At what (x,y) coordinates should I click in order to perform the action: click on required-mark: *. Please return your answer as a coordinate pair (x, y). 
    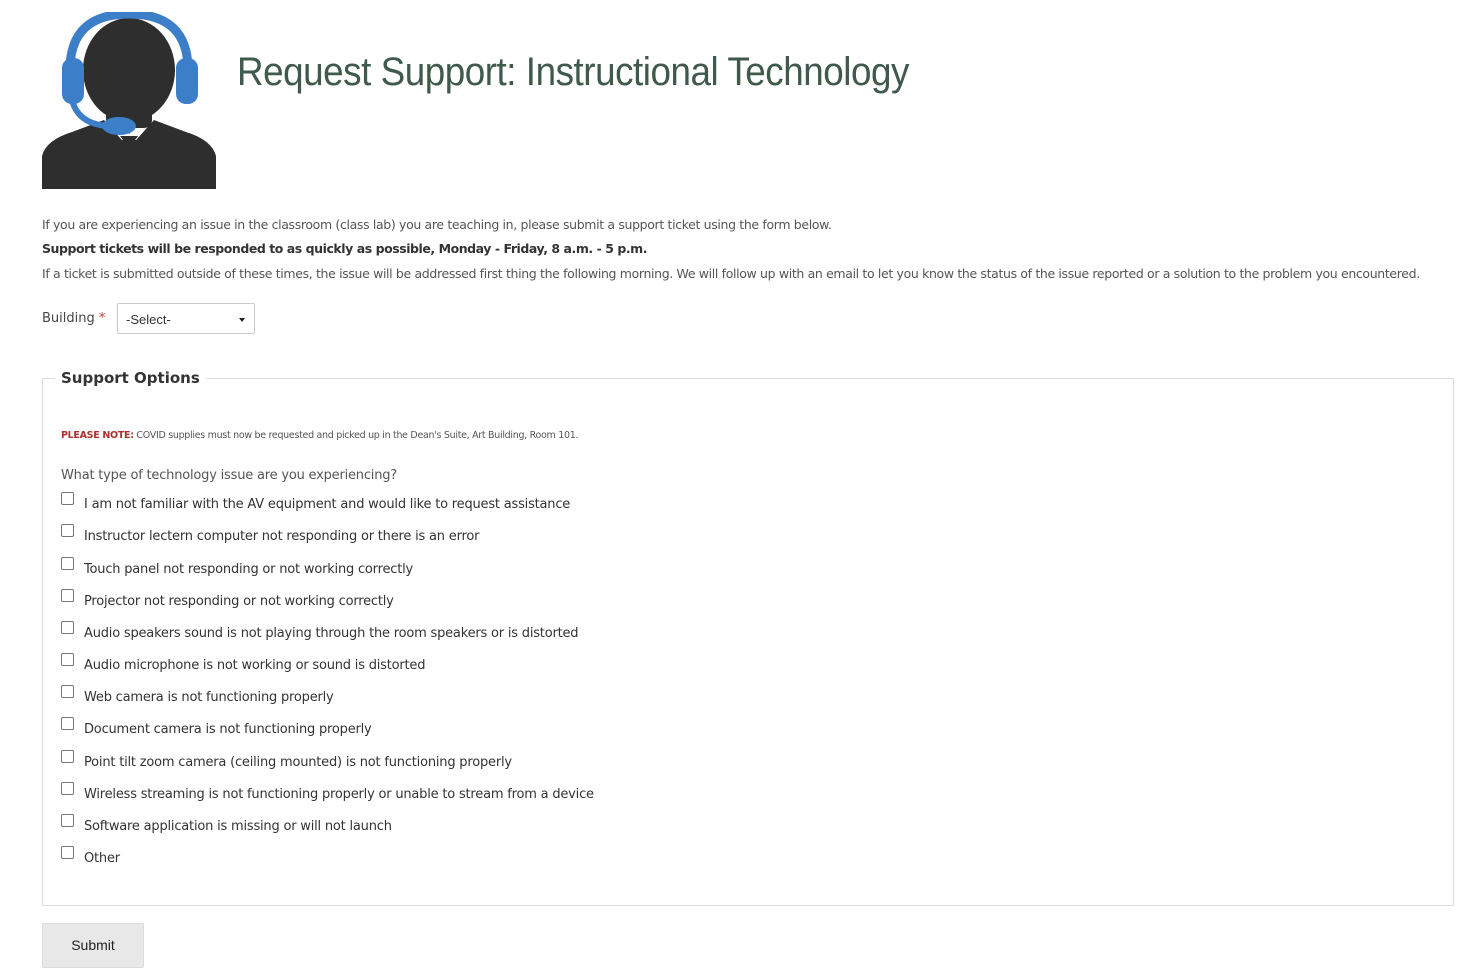
    Looking at the image, I should click on (102, 318).